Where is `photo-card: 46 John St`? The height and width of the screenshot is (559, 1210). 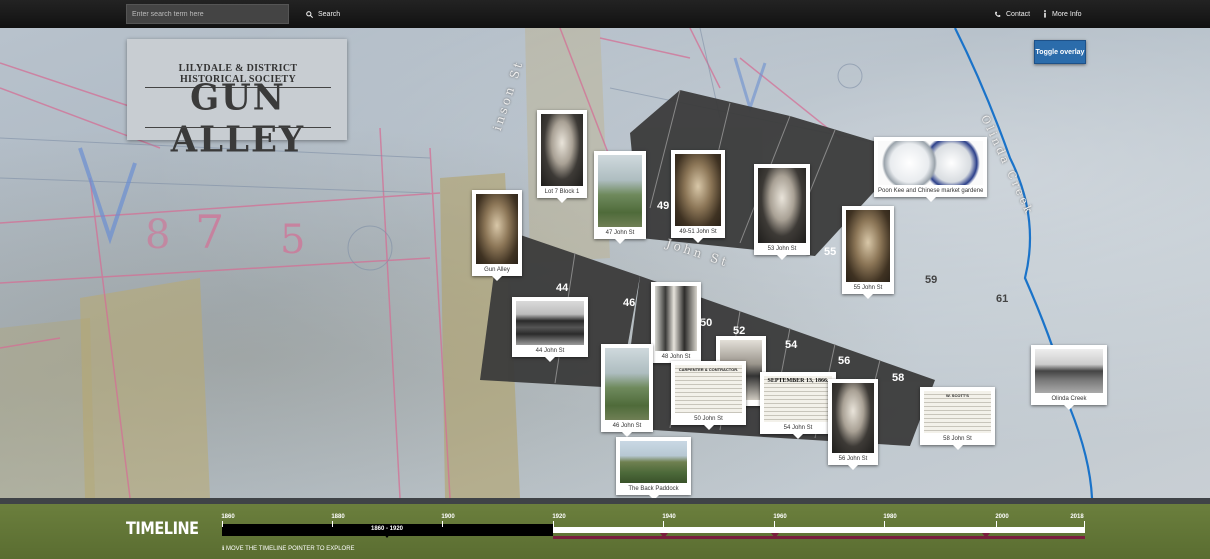 photo-card: 46 John St is located at coordinates (627, 390).